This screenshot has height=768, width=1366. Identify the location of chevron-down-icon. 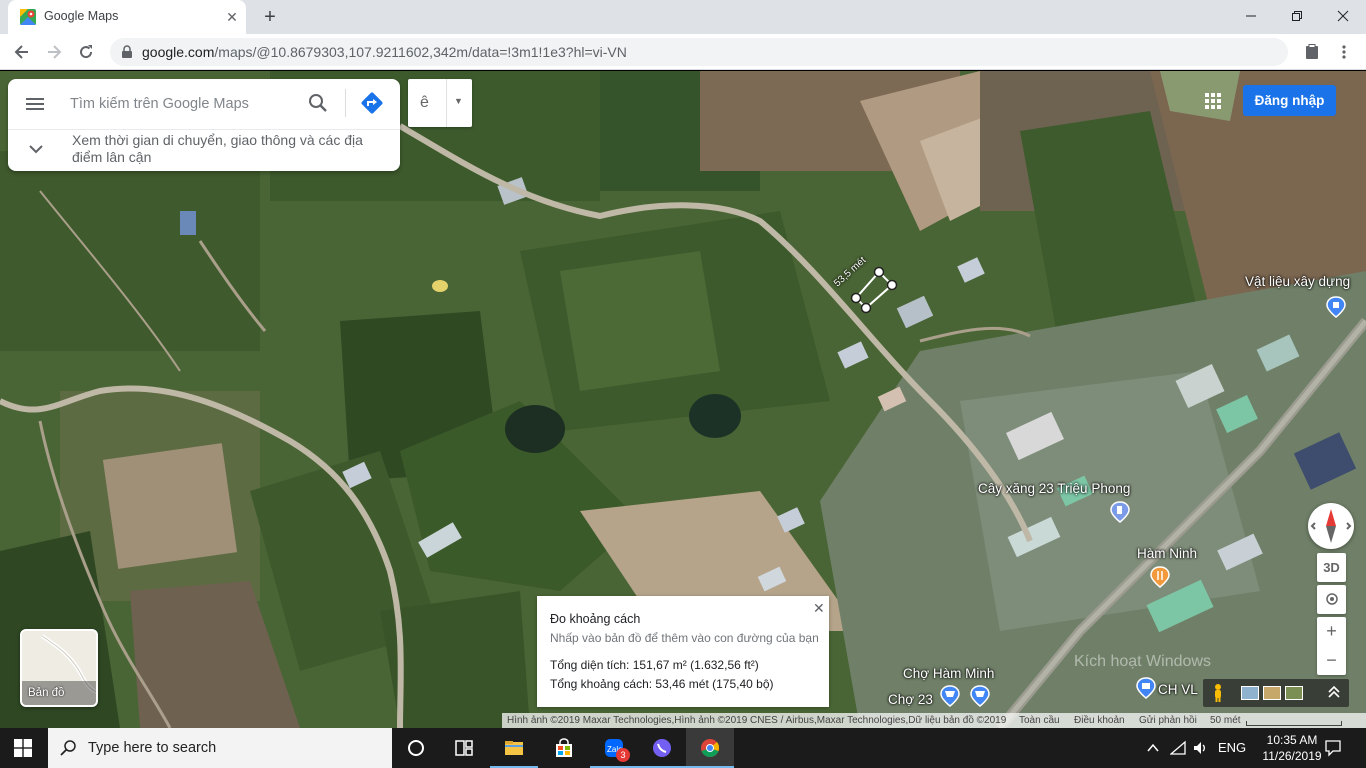
(36, 149).